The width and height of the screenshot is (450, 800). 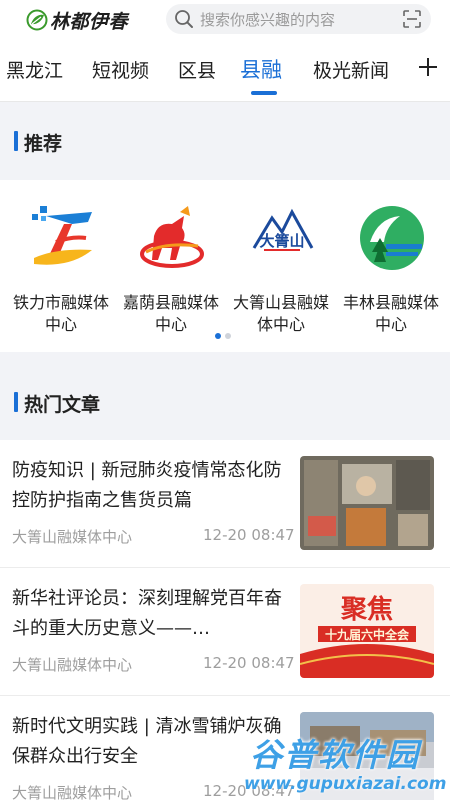 I want to click on page-dot, so click(x=228, y=336).